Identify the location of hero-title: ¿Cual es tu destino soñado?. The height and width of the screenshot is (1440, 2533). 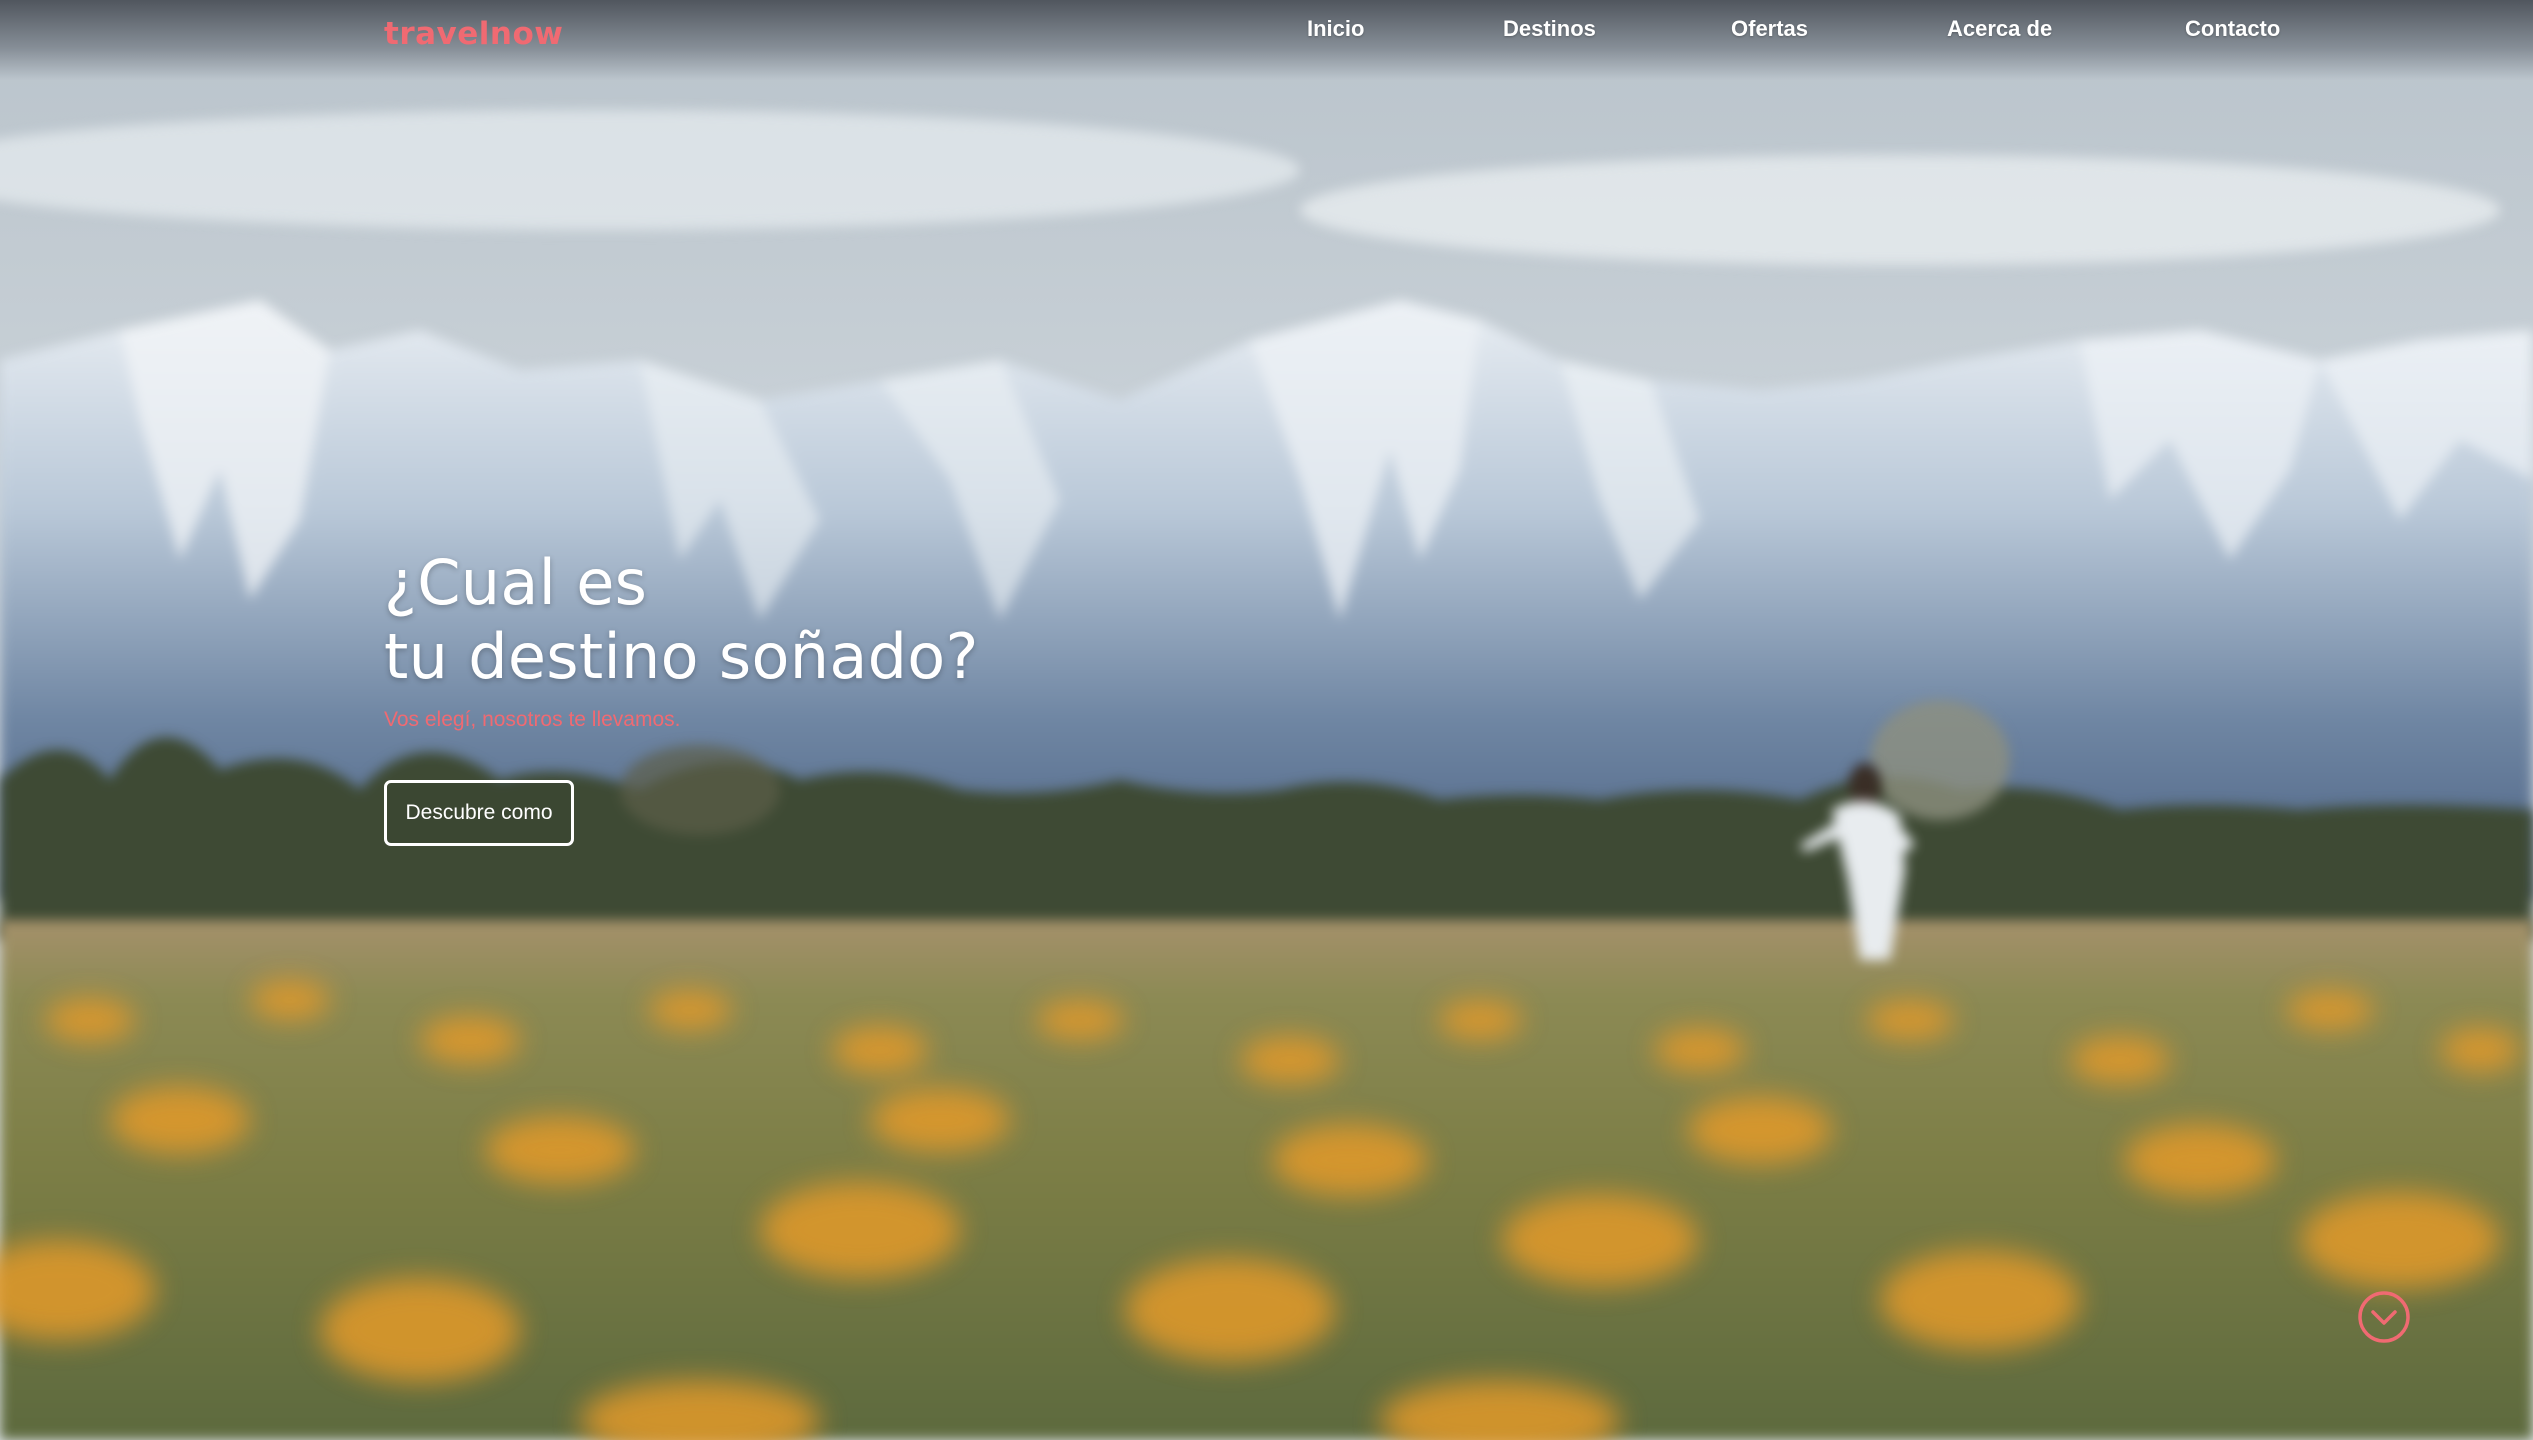
(681, 620).